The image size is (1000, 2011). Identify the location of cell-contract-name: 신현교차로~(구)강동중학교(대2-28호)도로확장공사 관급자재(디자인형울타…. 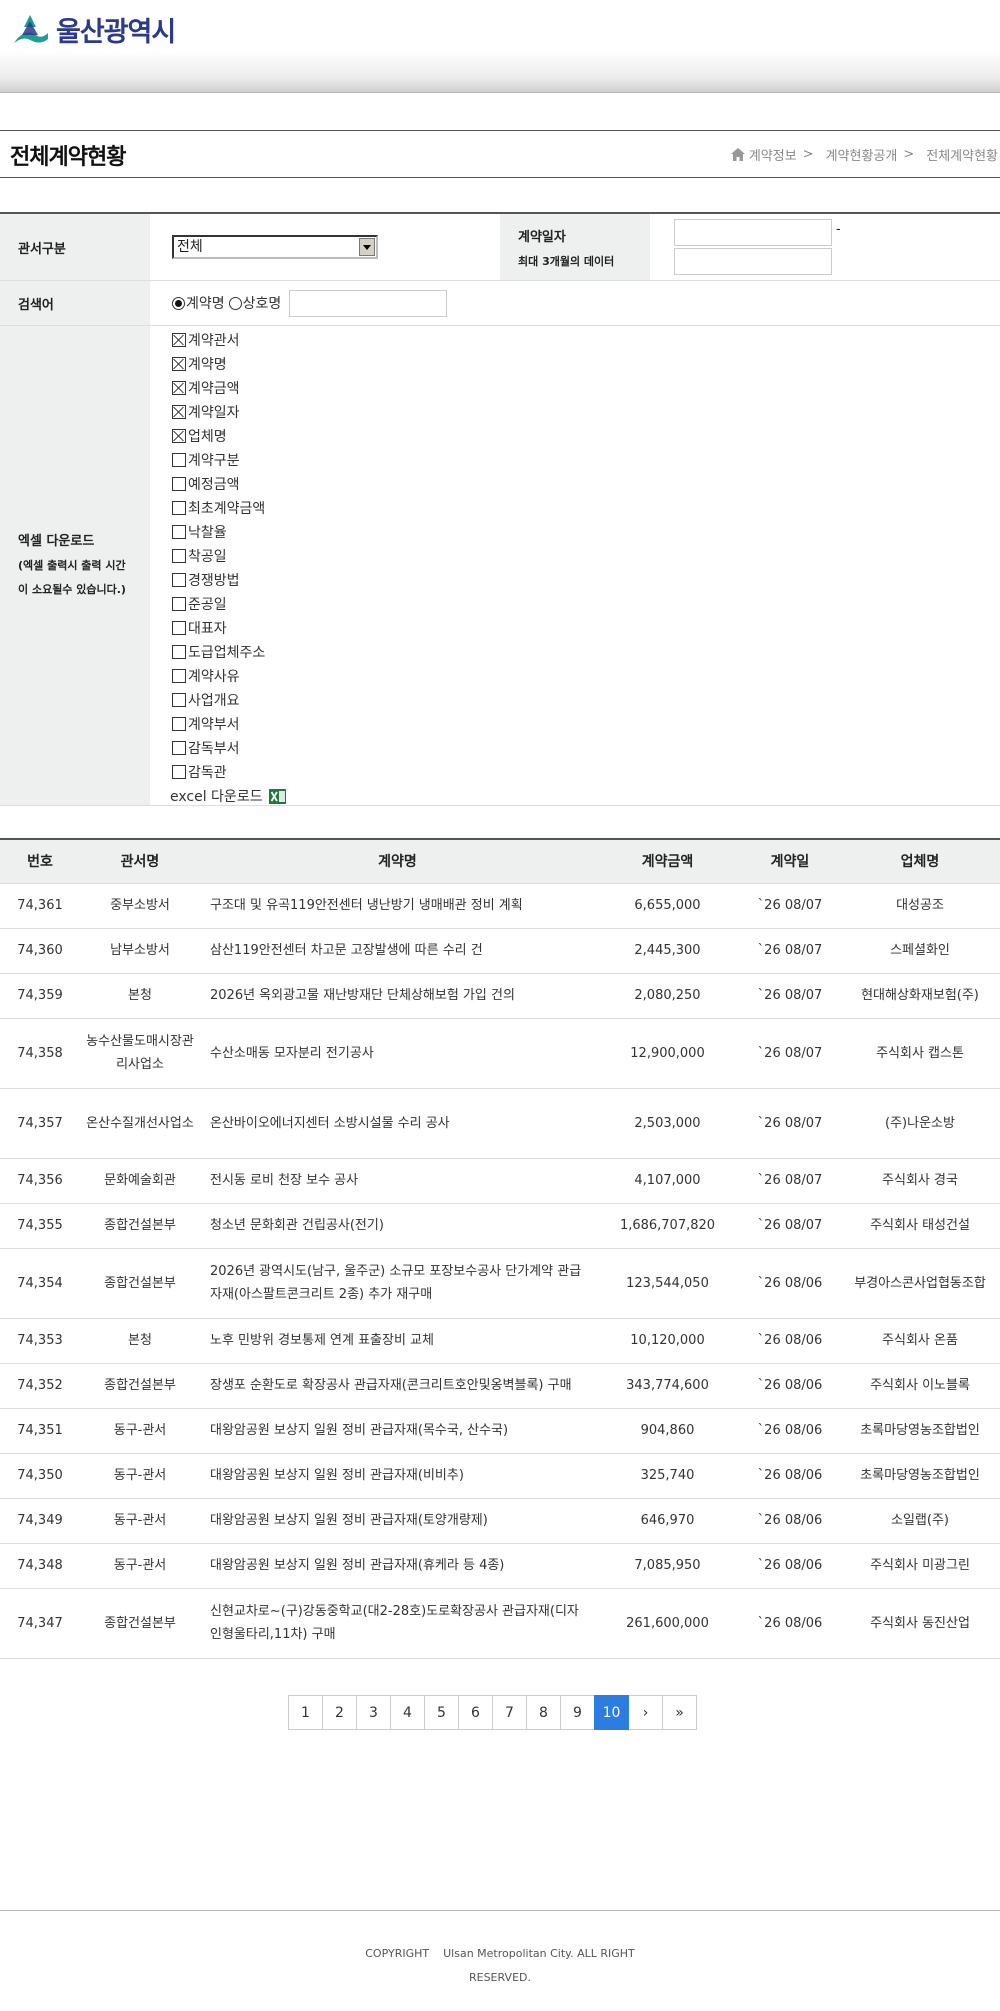
(397, 1623).